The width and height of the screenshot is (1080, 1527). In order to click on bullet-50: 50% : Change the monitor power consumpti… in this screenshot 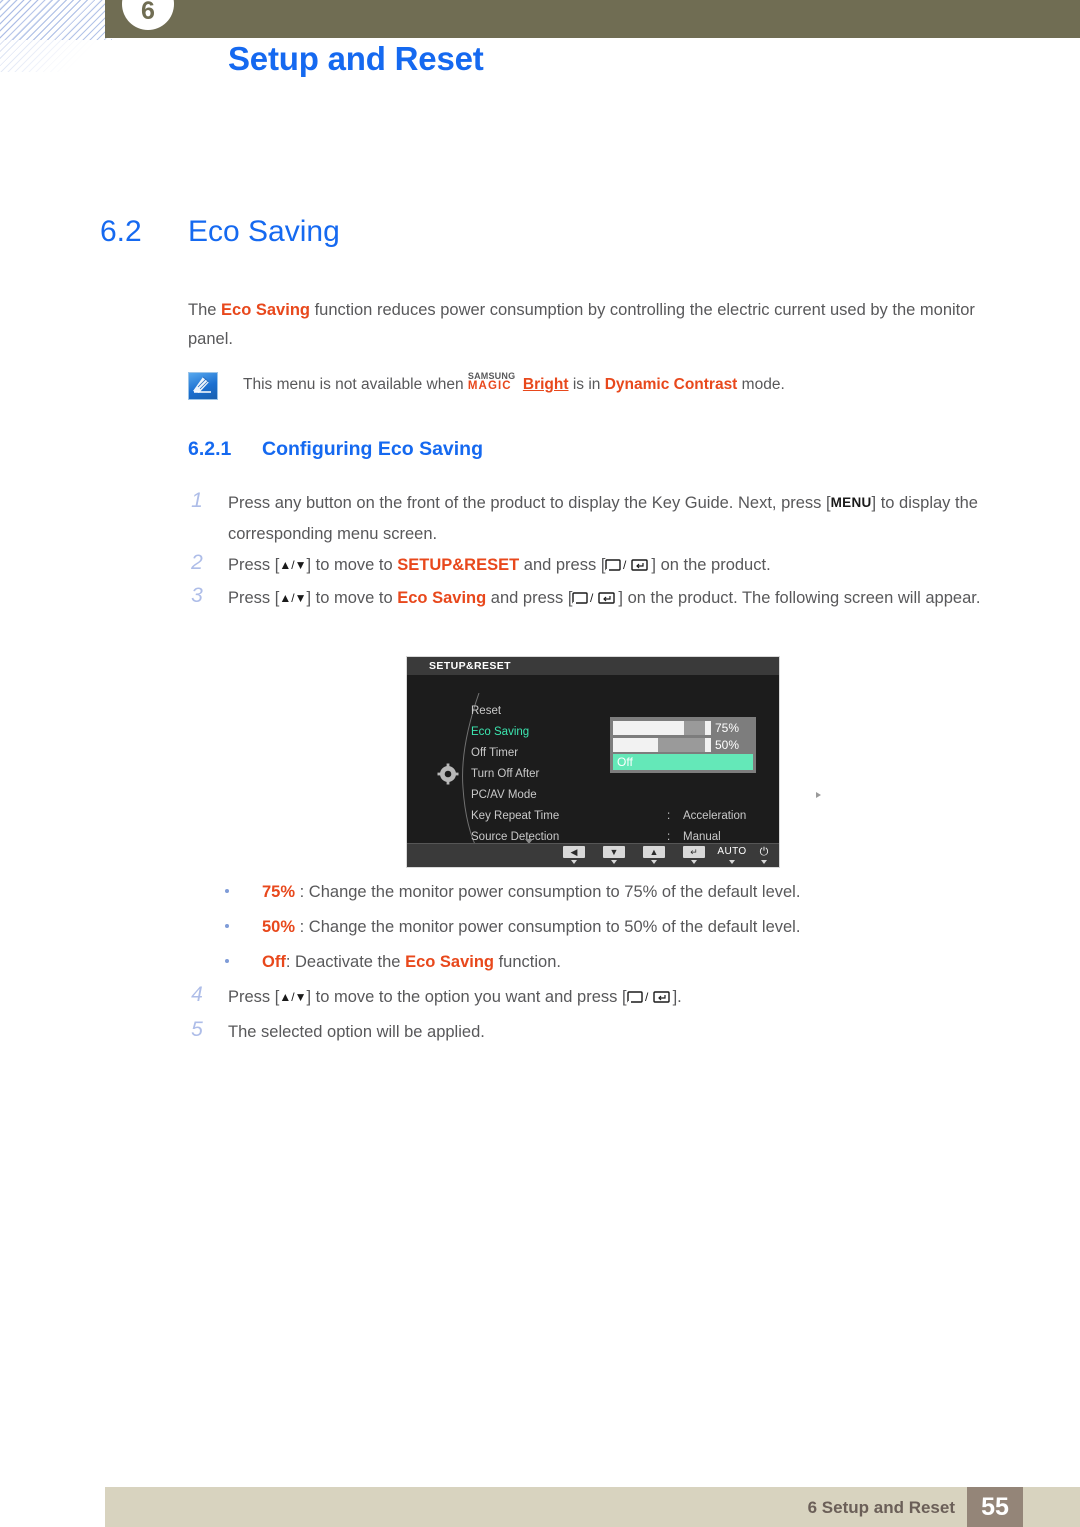, I will do `click(593, 927)`.